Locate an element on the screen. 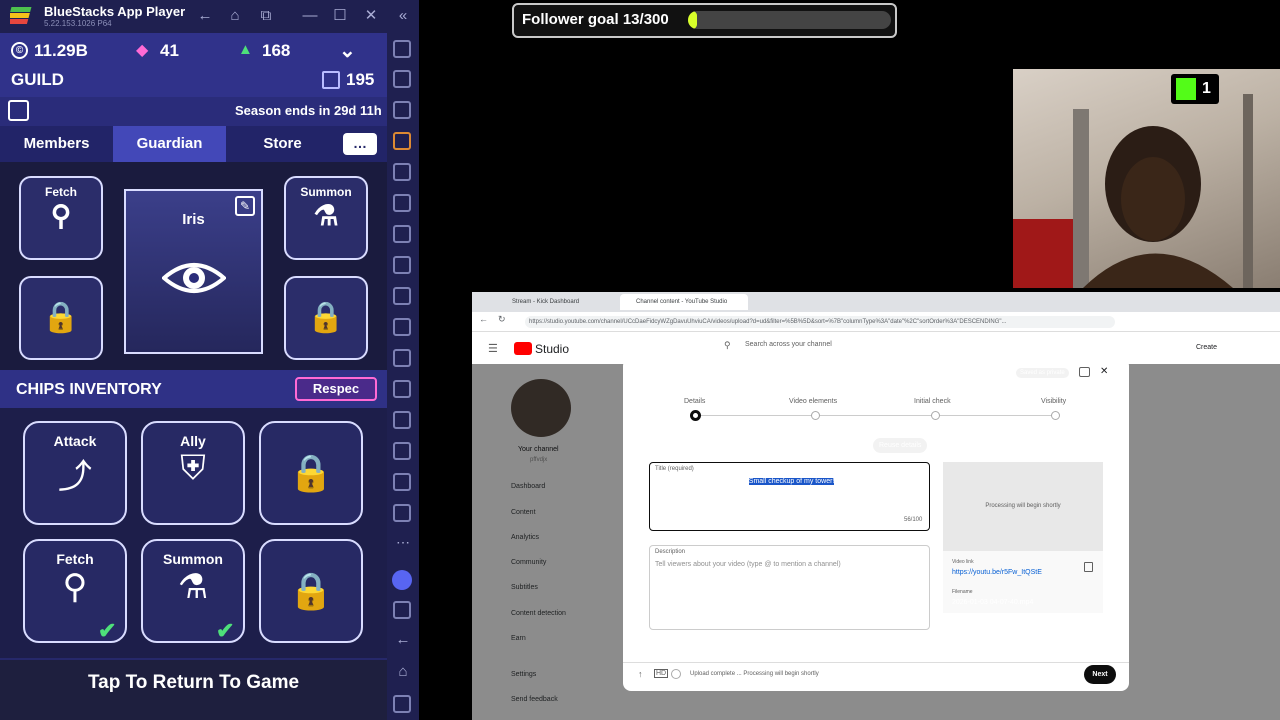 The height and width of the screenshot is (720, 1280). recents-icon: ⧉ is located at coordinates (266, 16).